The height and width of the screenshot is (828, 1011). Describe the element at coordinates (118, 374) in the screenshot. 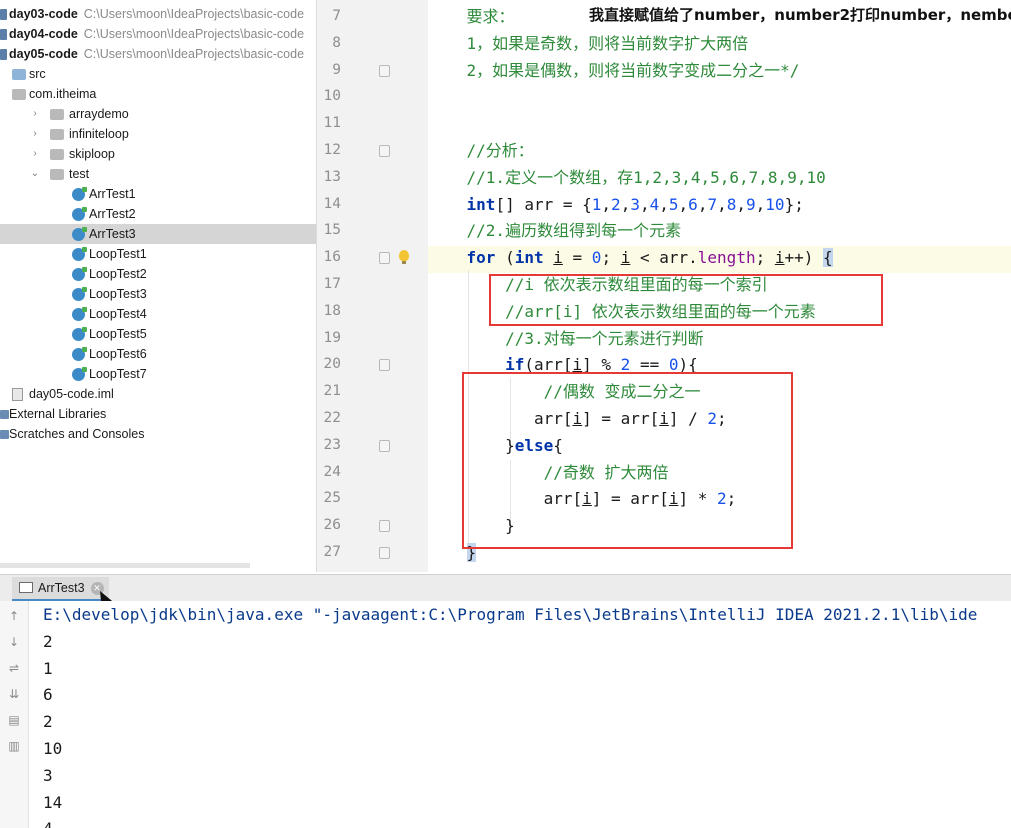

I see `tree-item-label: LoopTest7` at that location.